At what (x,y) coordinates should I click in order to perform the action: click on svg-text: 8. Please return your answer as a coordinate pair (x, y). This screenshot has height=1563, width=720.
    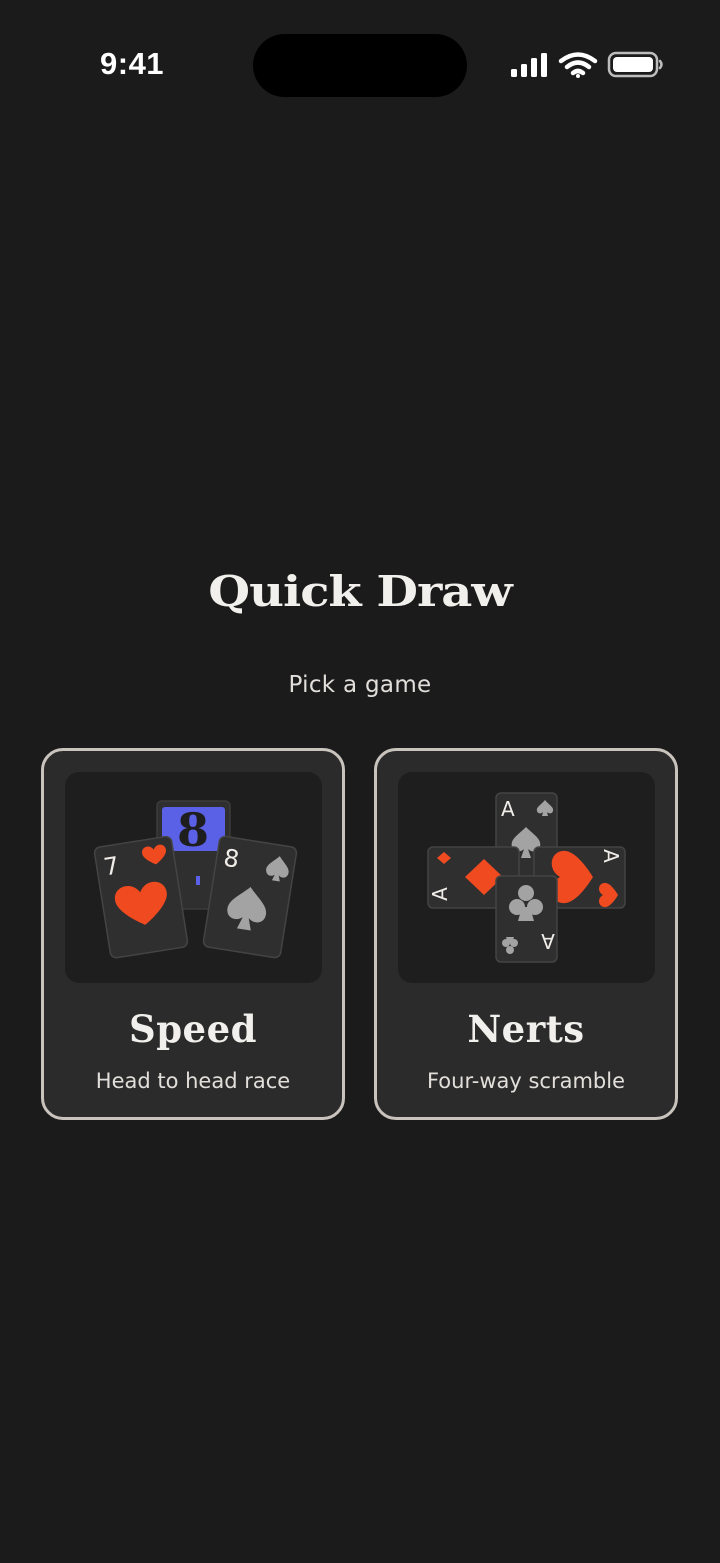
    Looking at the image, I should click on (193, 830).